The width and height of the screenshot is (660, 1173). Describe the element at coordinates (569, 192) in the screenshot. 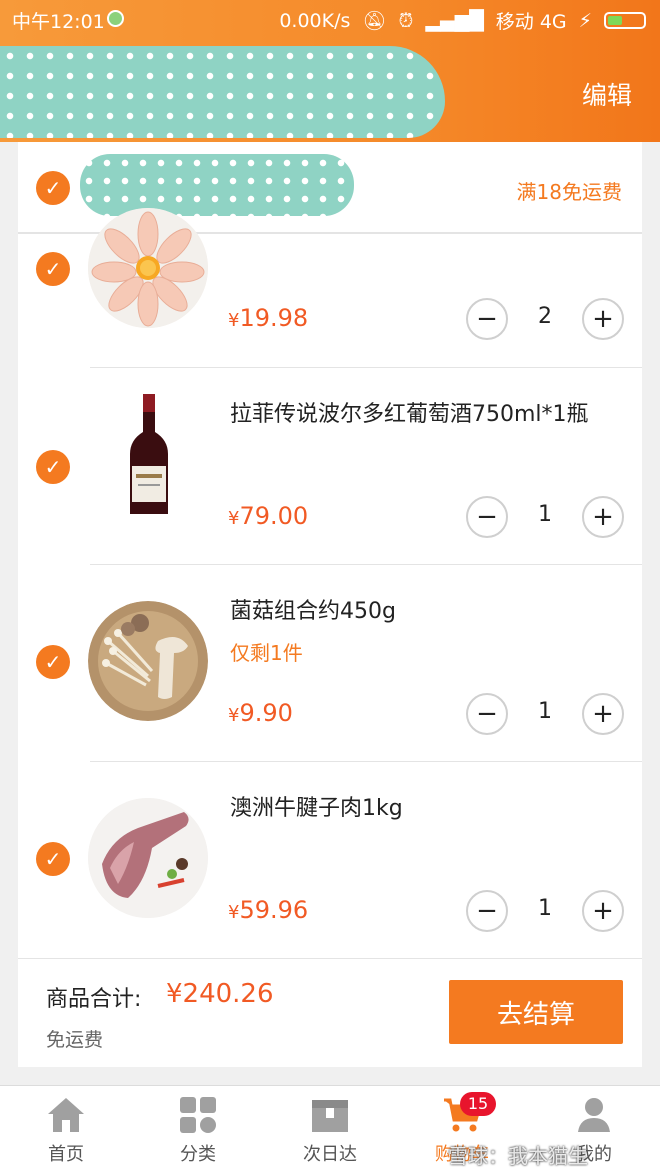

I see `free-shipping-note: 满18免运费` at that location.